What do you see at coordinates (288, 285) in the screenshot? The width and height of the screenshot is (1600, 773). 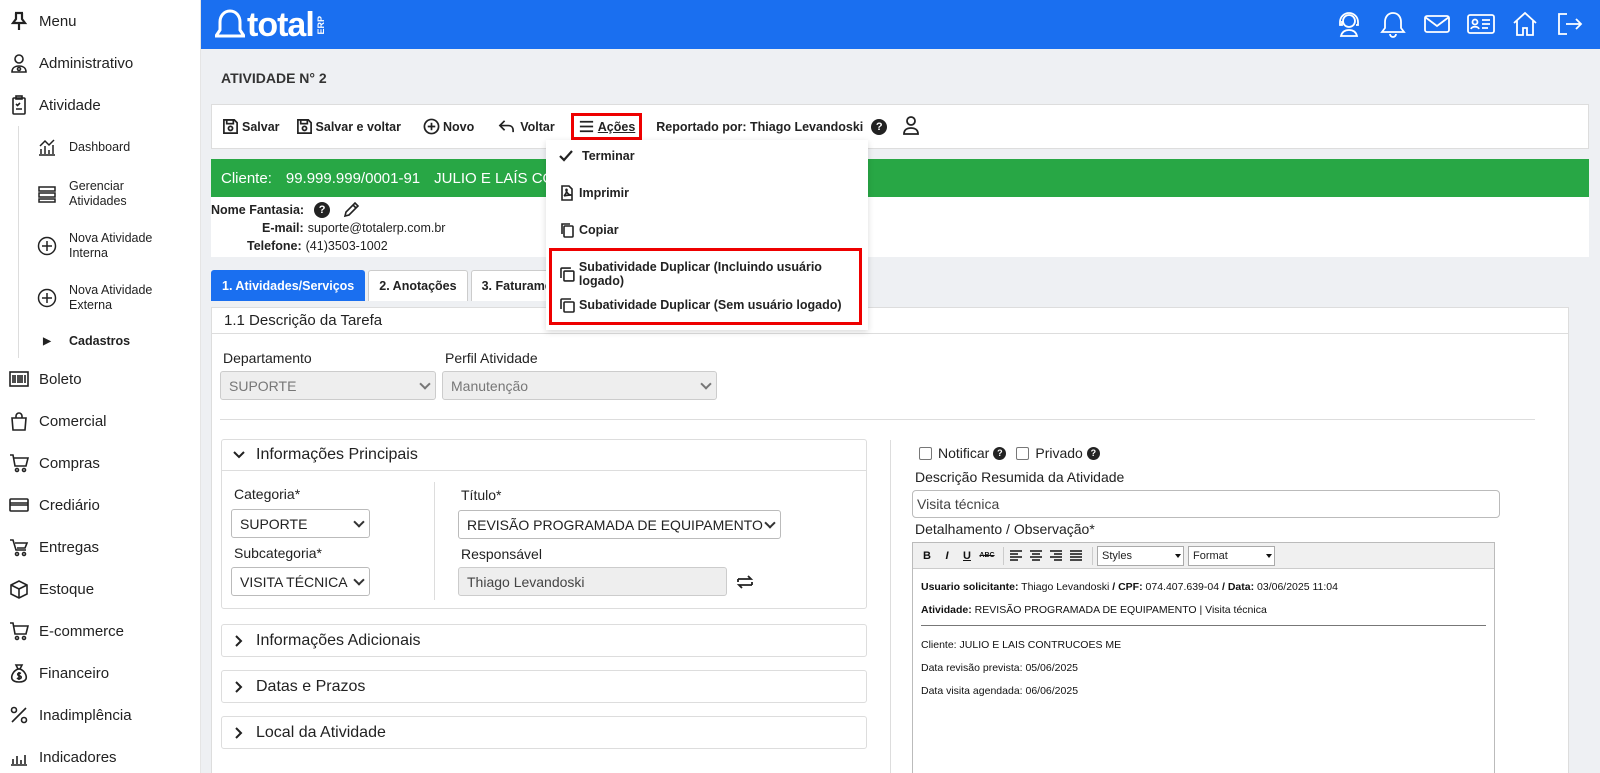 I see `tab-atividades: 1. Atividades/Serviços` at bounding box center [288, 285].